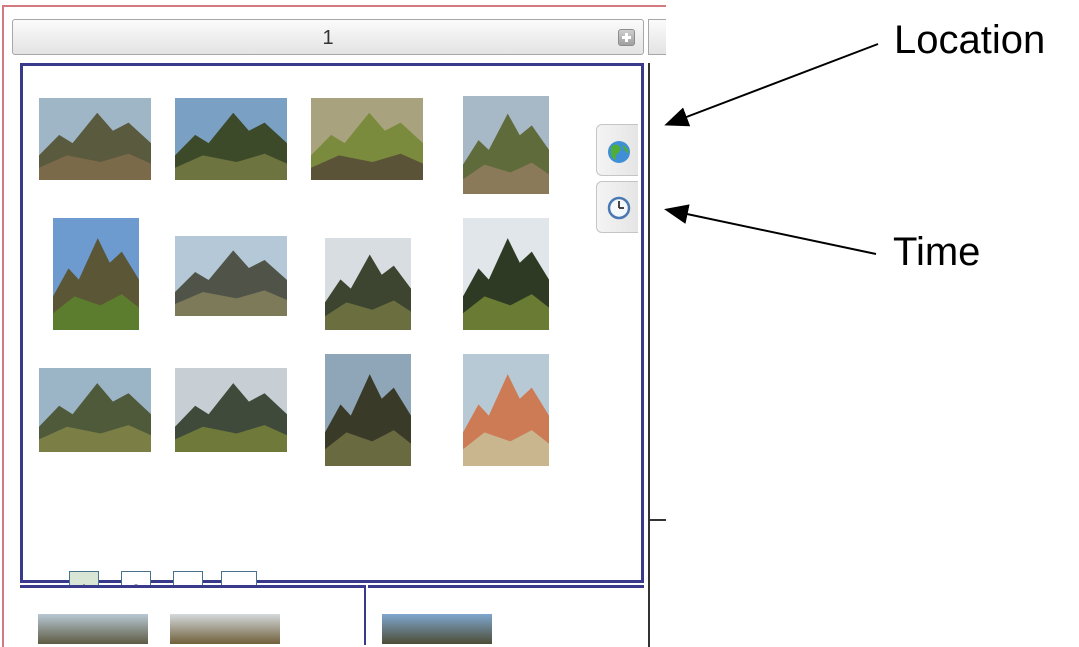 Image resolution: width=1079 pixels, height=647 pixels. I want to click on add-panel-button, so click(626, 37).